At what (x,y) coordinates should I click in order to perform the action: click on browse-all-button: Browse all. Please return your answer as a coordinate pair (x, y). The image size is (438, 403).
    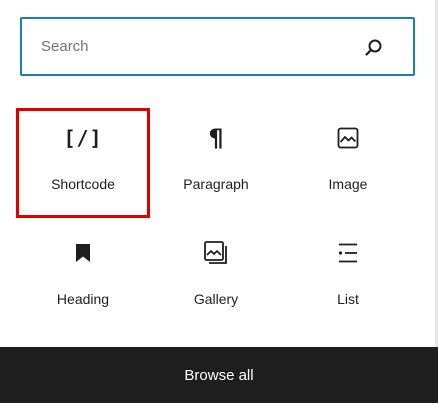
    Looking at the image, I should click on (219, 375).